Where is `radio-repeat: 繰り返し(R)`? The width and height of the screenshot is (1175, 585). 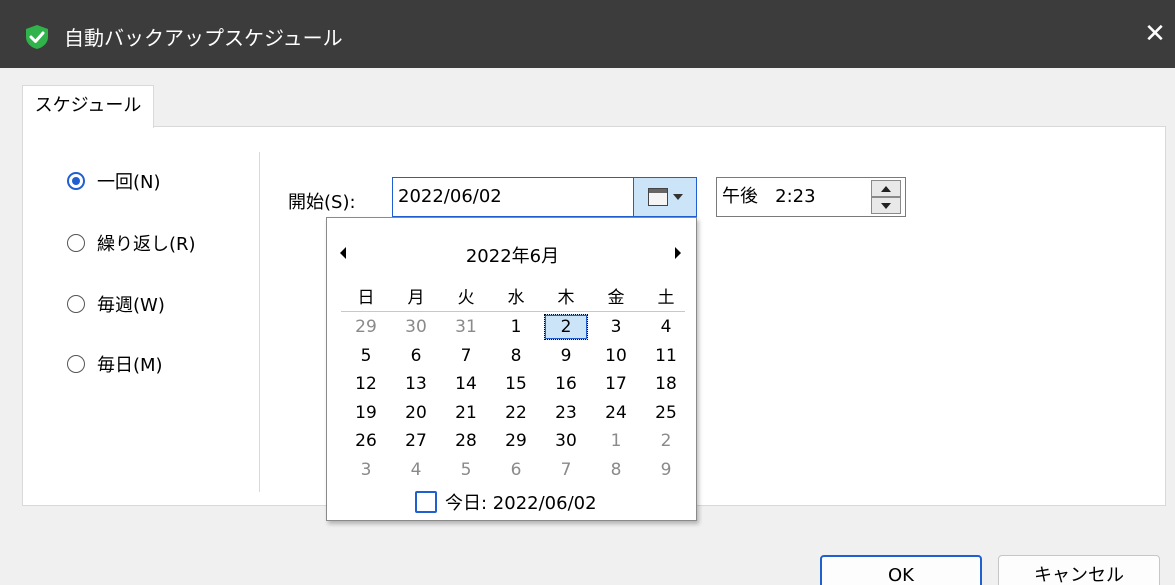
radio-repeat: 繰り返し(R) is located at coordinates (131, 243).